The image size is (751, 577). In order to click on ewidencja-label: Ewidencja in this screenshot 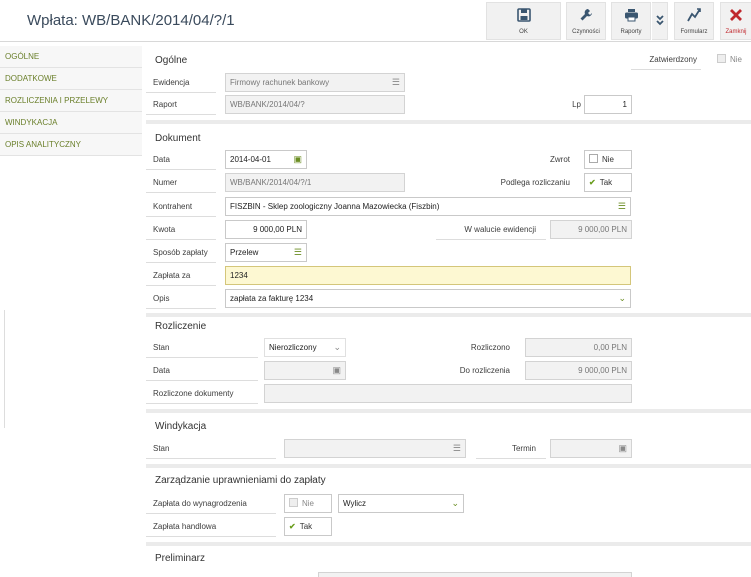, I will do `click(181, 83)`.